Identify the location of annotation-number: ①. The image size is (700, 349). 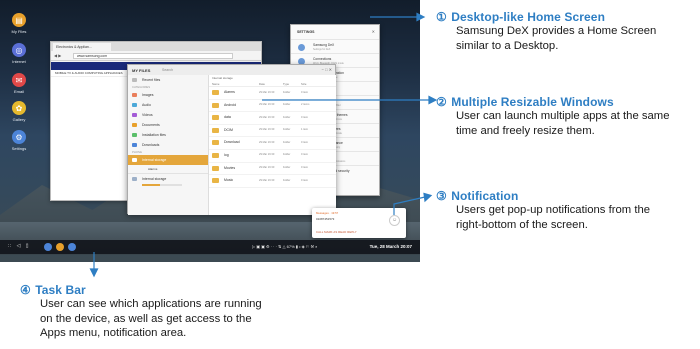
(441, 17).